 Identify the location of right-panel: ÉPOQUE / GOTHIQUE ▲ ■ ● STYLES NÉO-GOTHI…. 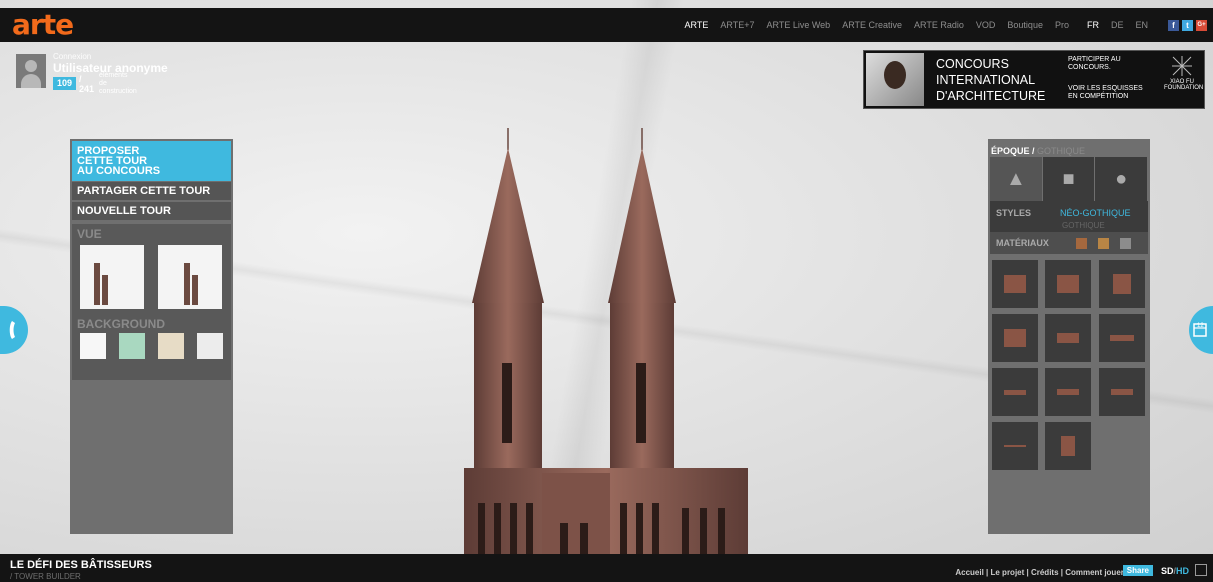
(1069, 336).